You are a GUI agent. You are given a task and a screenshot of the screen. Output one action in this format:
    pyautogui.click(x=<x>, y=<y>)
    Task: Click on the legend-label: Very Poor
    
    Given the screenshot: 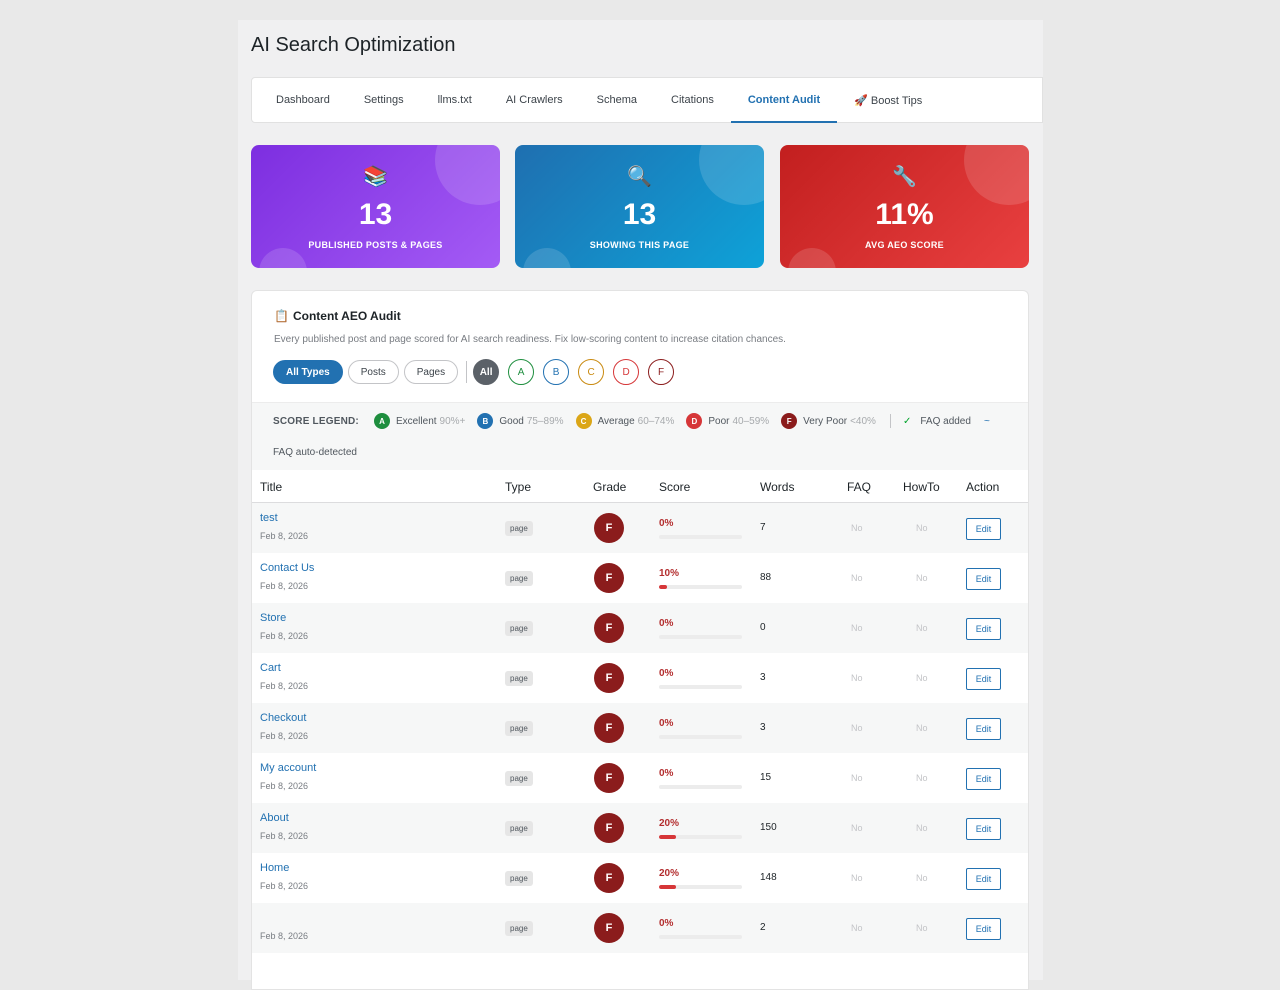 What is the action you would take?
    pyautogui.click(x=825, y=421)
    